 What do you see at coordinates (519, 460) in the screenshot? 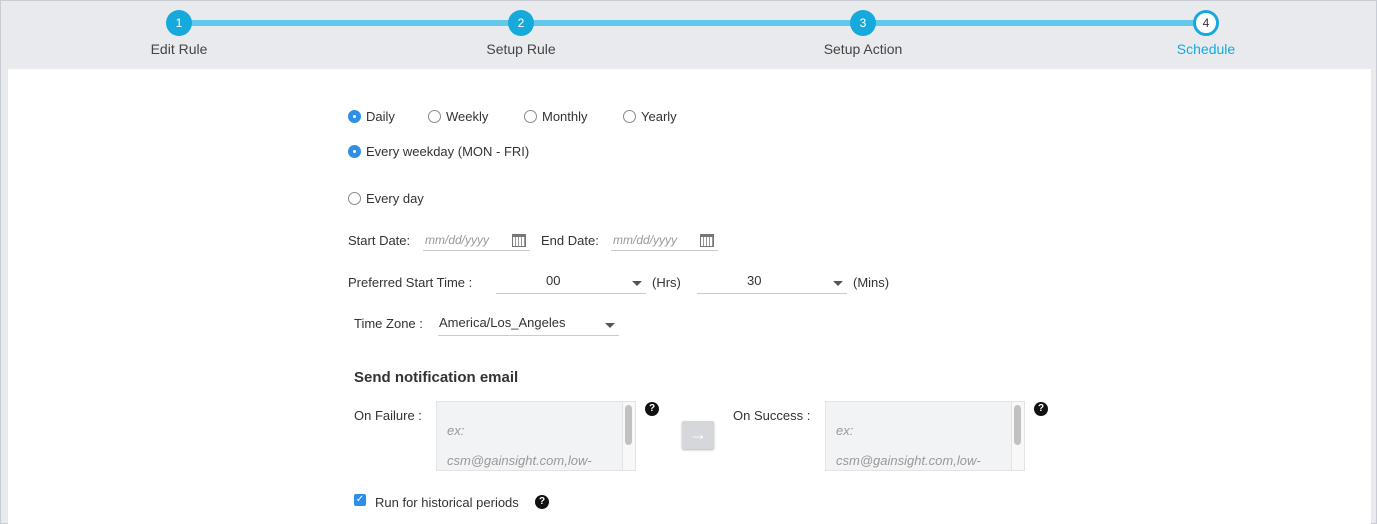
I see `on-failure-placeholder-line-2: csm@gainsight.com,low-` at bounding box center [519, 460].